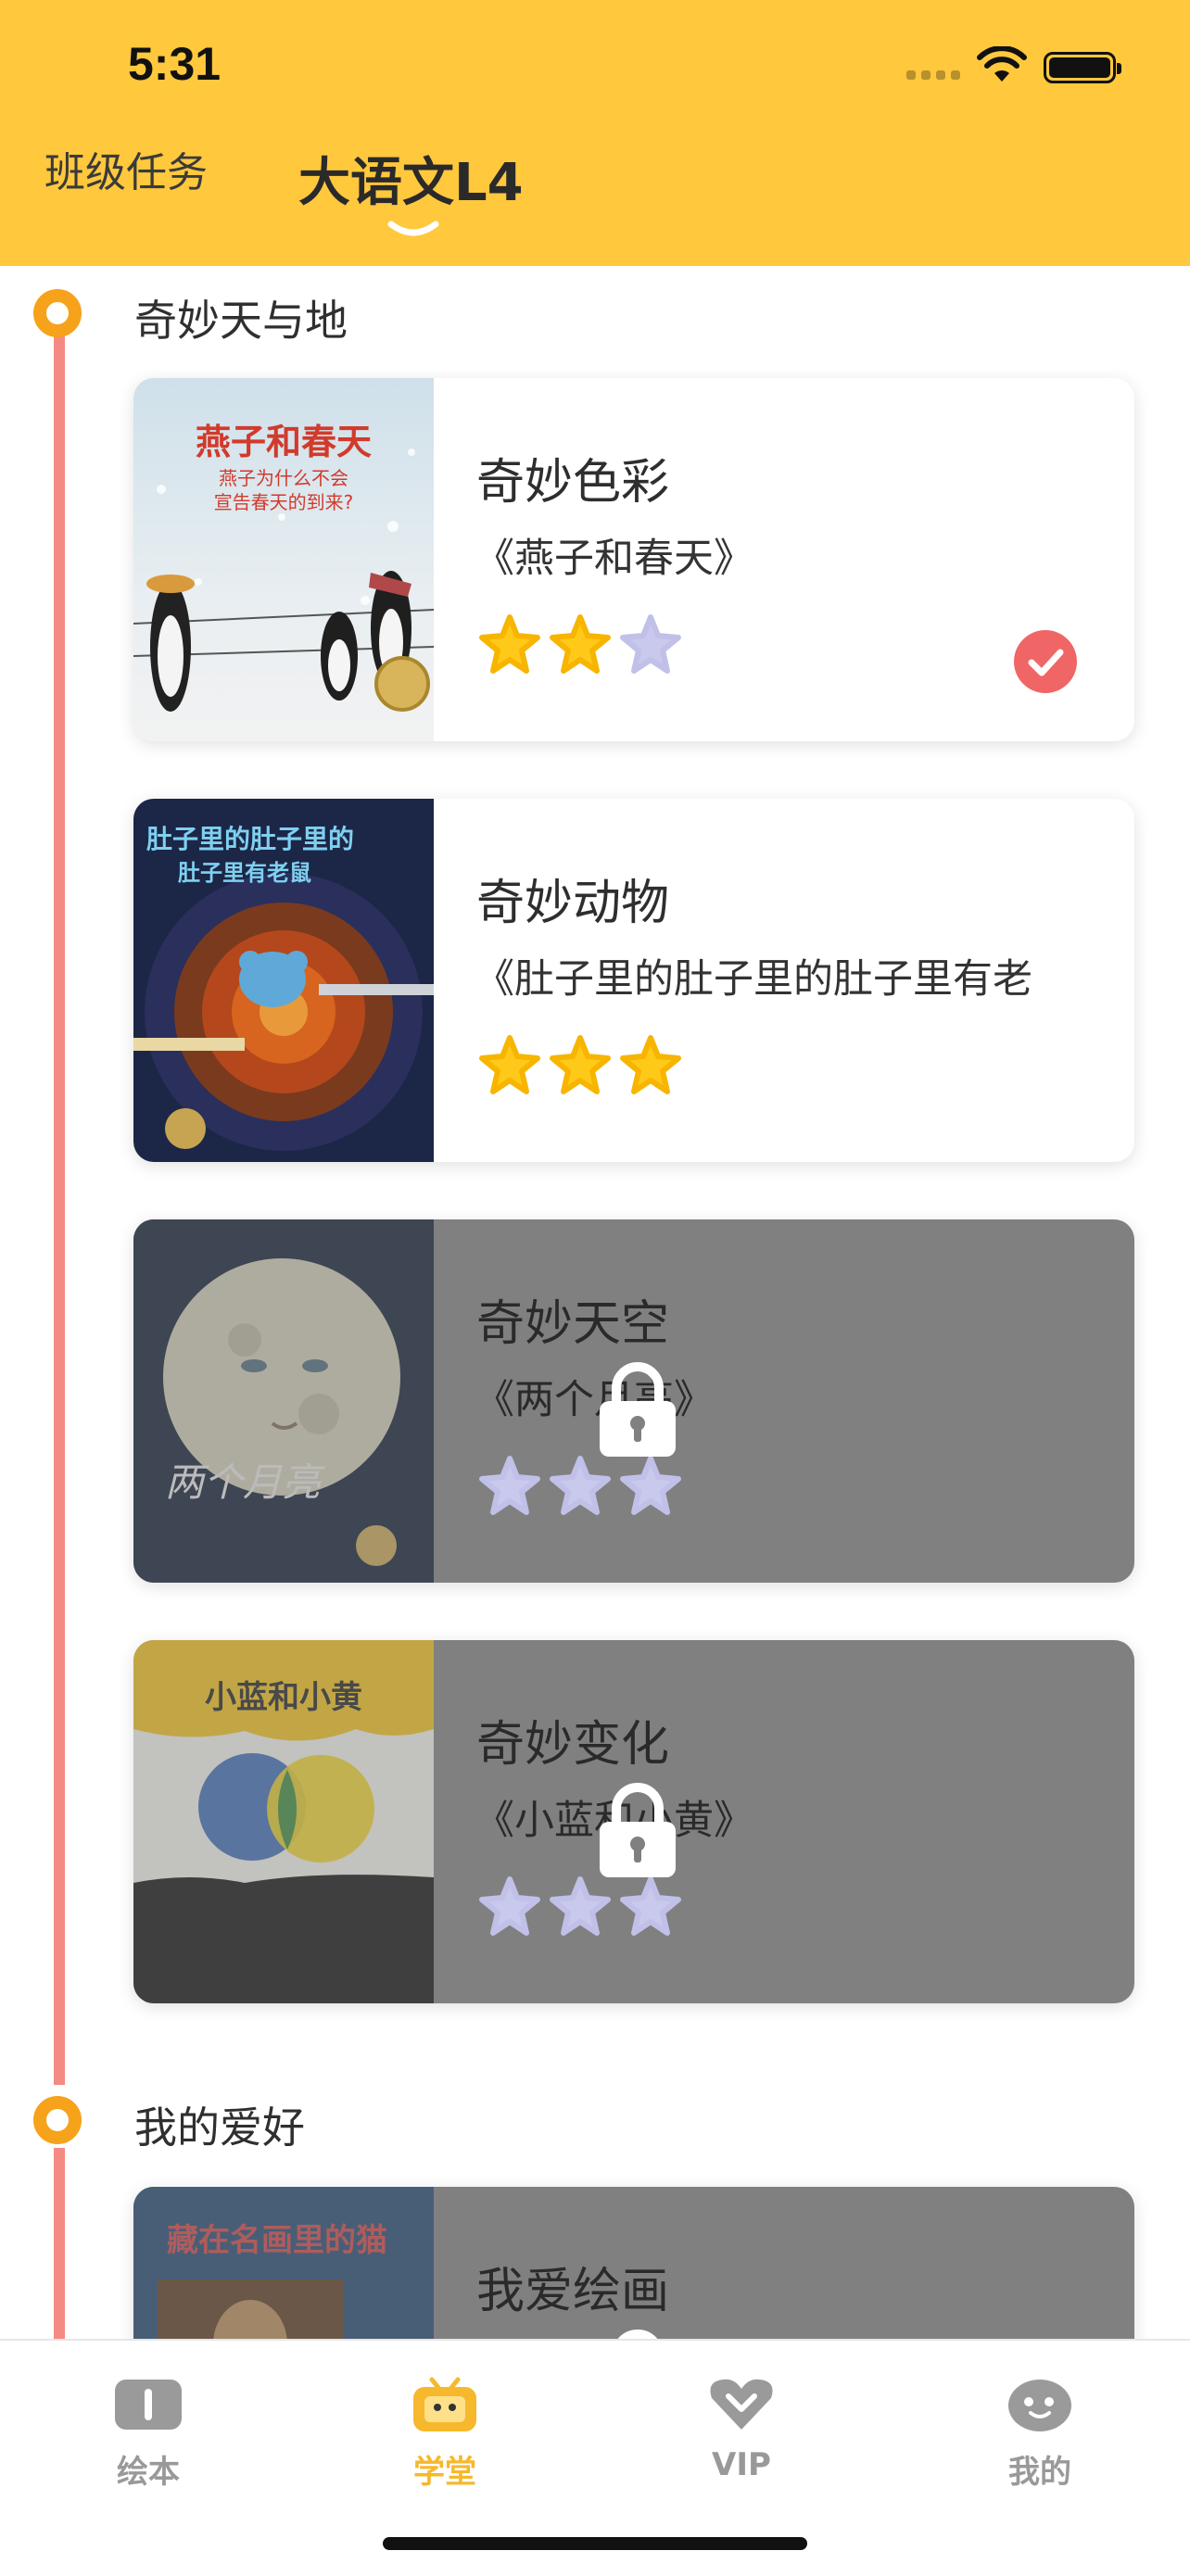 The height and width of the screenshot is (2576, 1190). I want to click on home-indicator, so click(595, 2543).